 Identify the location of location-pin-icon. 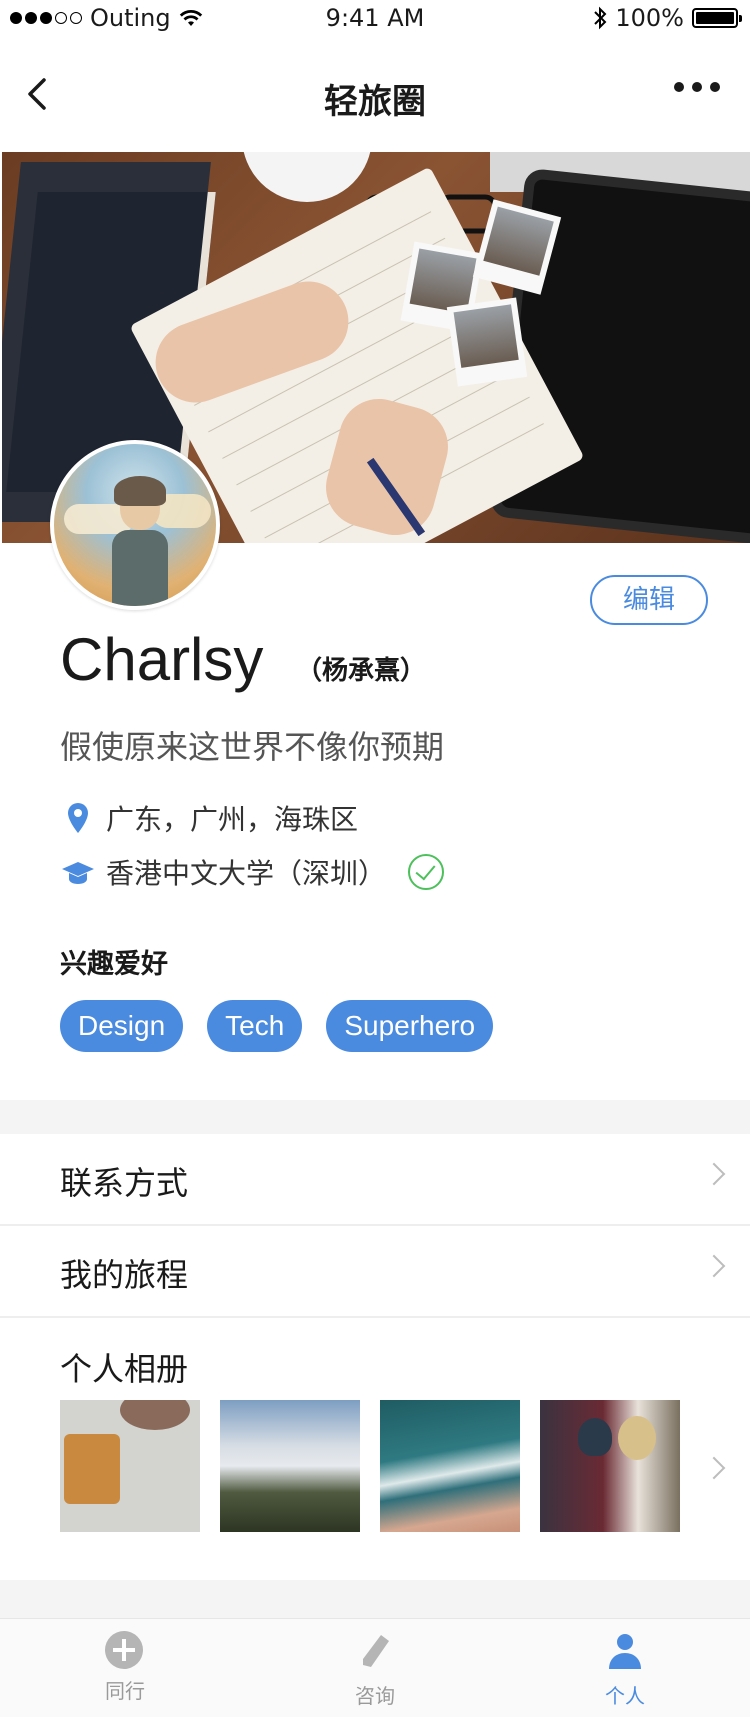
(78, 818).